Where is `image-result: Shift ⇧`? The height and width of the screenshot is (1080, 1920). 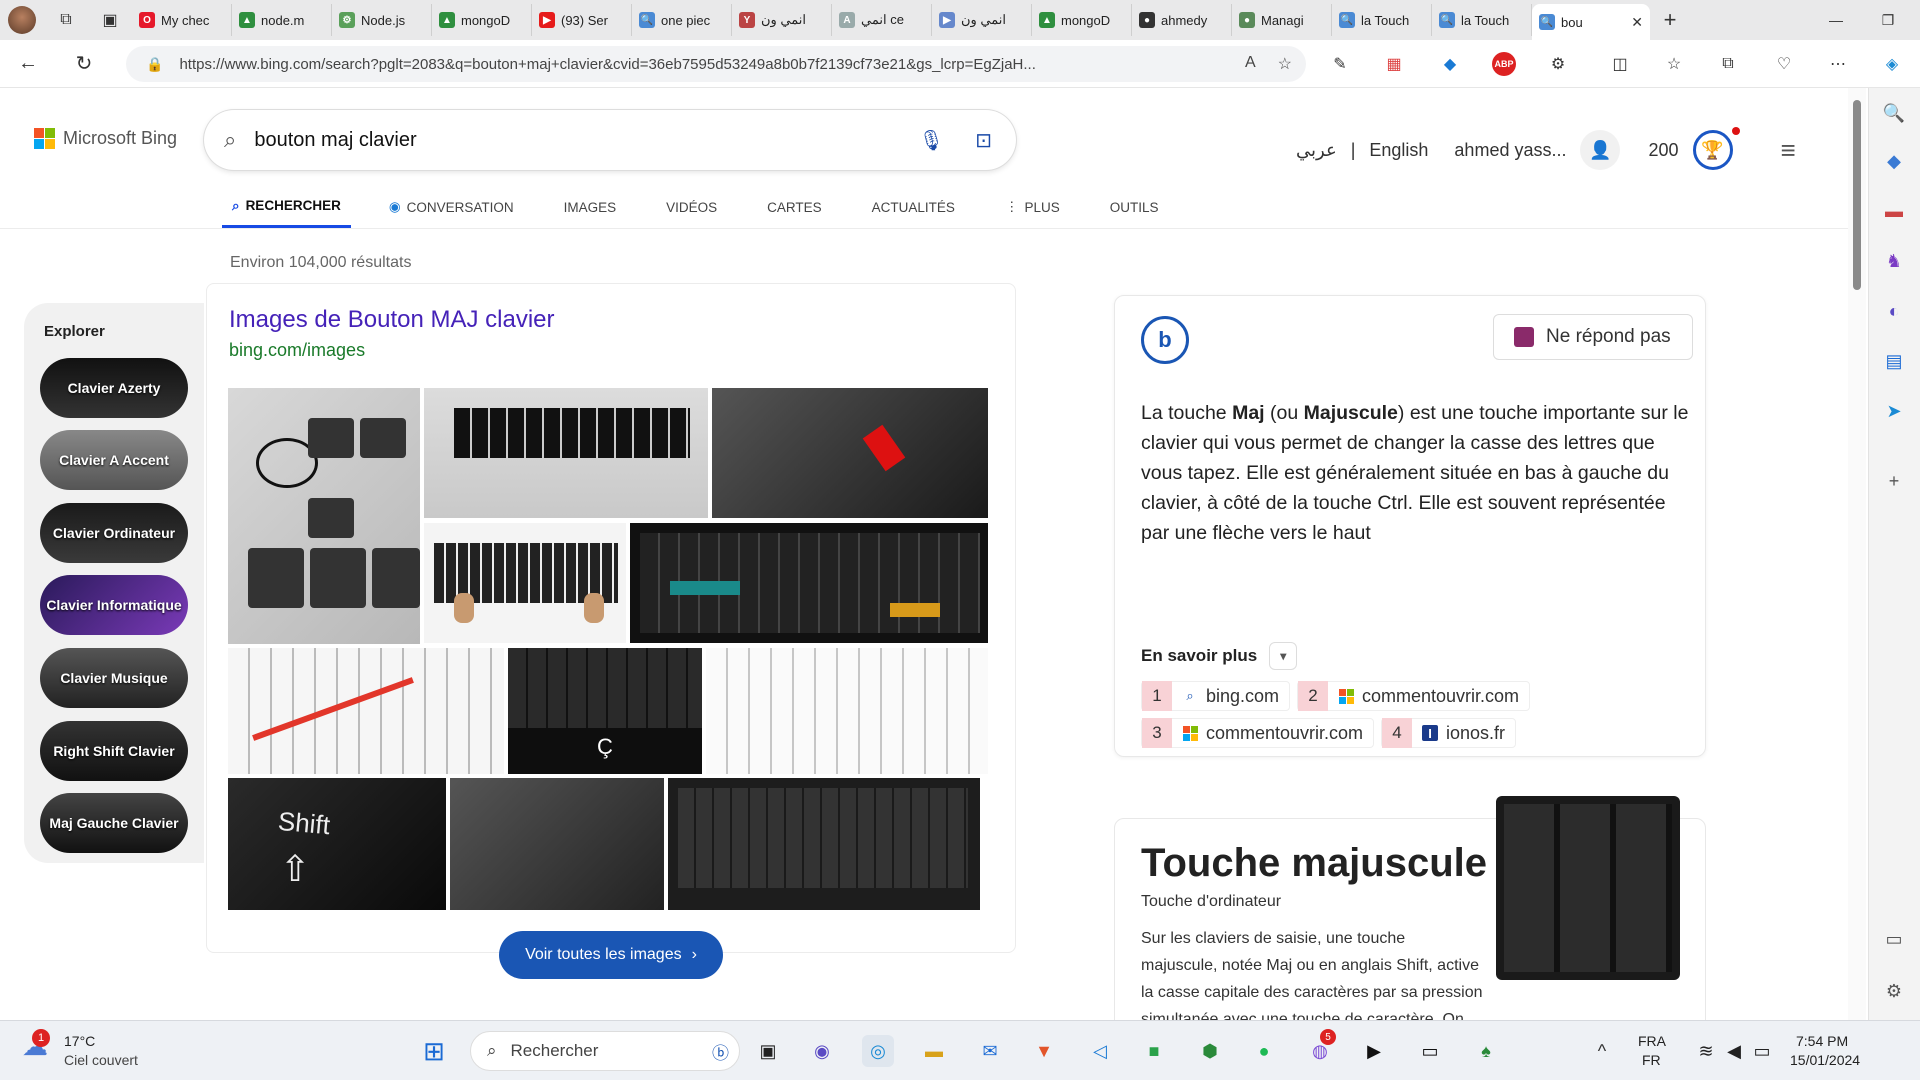 image-result: Shift ⇧ is located at coordinates (337, 844).